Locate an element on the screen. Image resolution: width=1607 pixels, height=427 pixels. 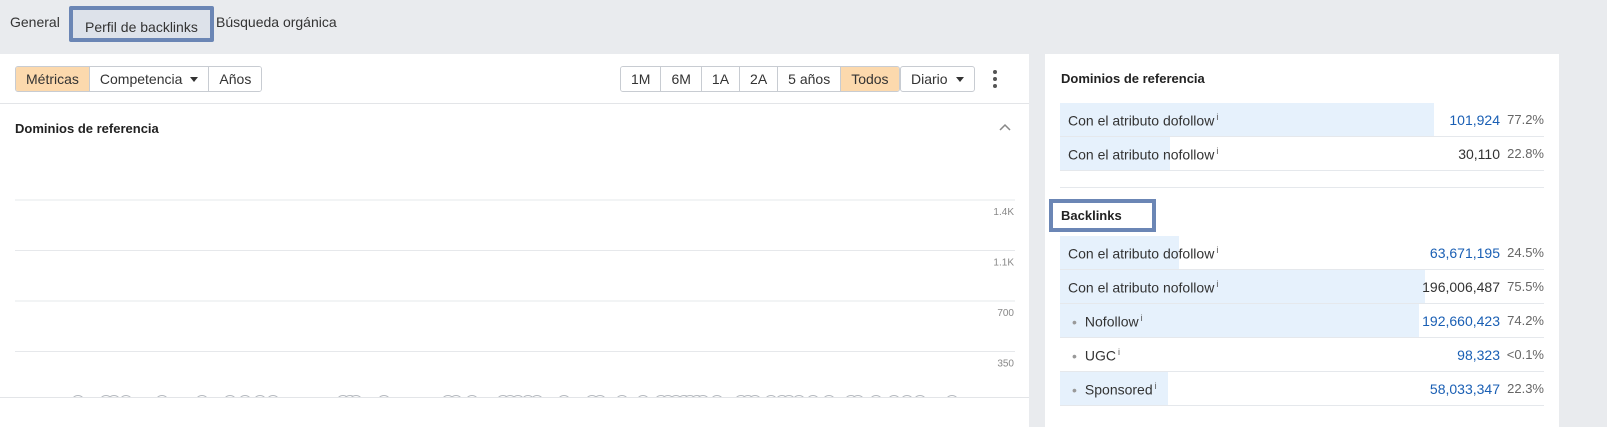
metric-row: Con el atributo nofollow i 30,110 22.8% is located at coordinates (1302, 154).